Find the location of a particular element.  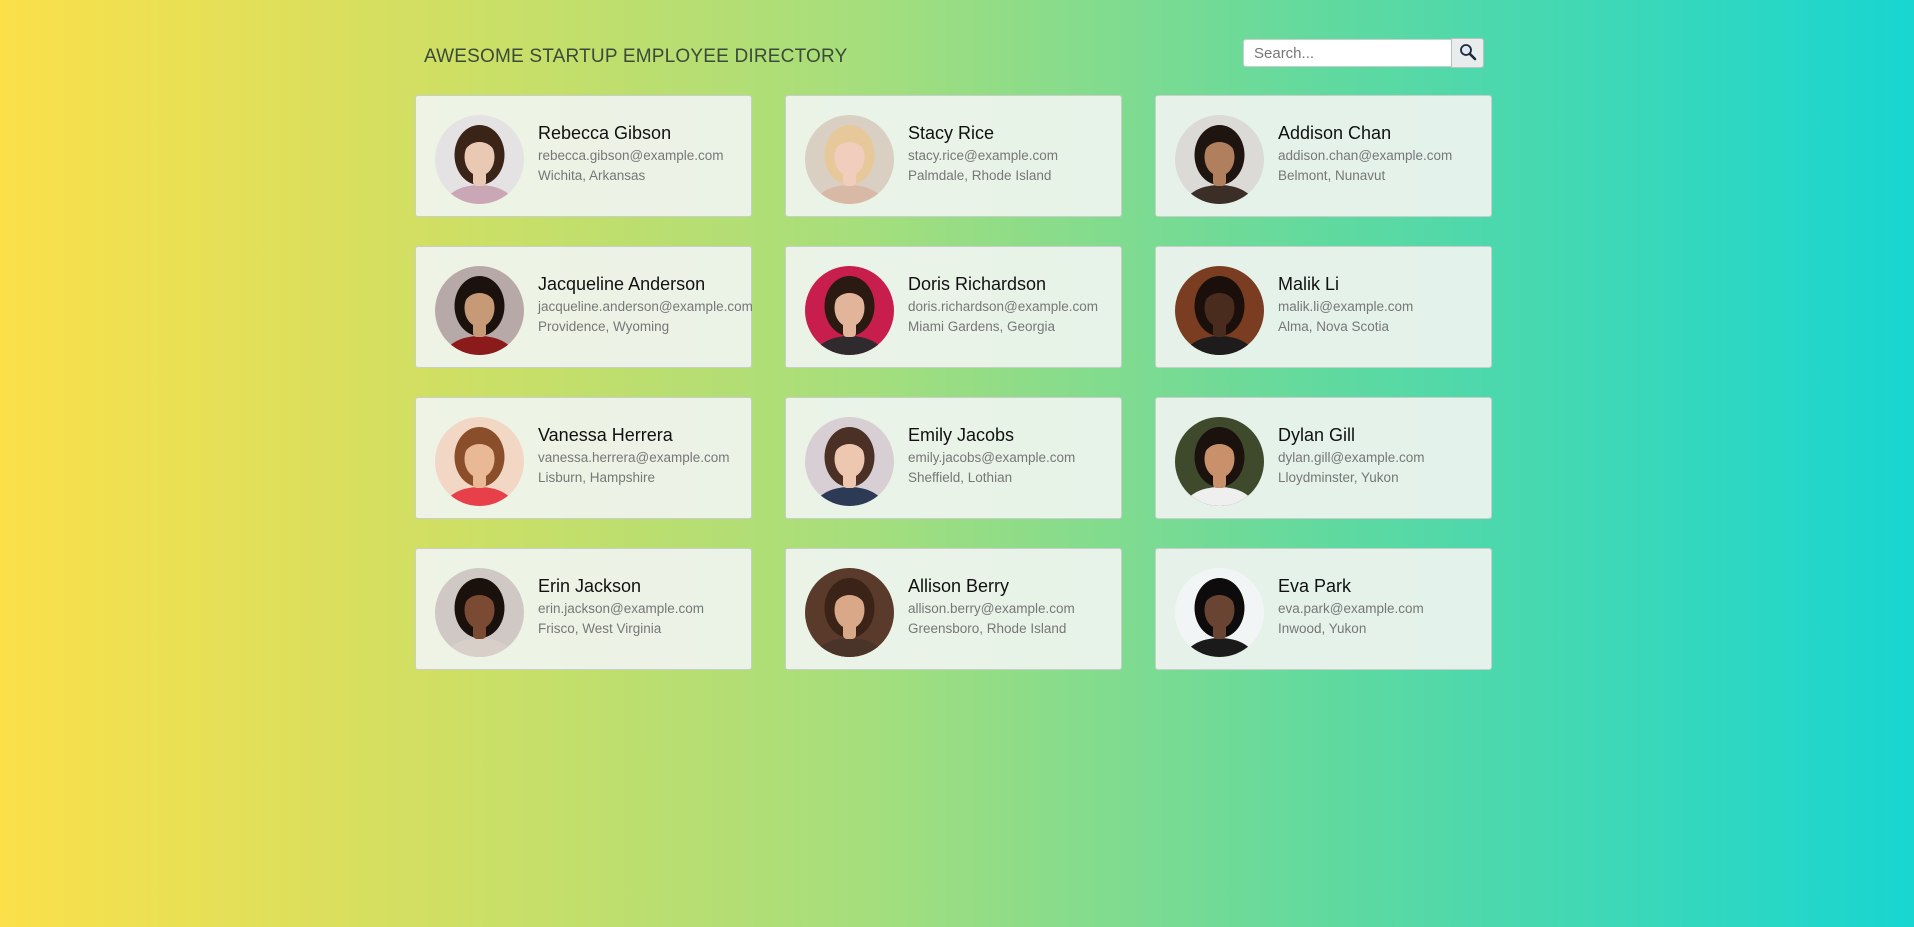

employee-email: erin.jackson@example.com is located at coordinates (621, 608).